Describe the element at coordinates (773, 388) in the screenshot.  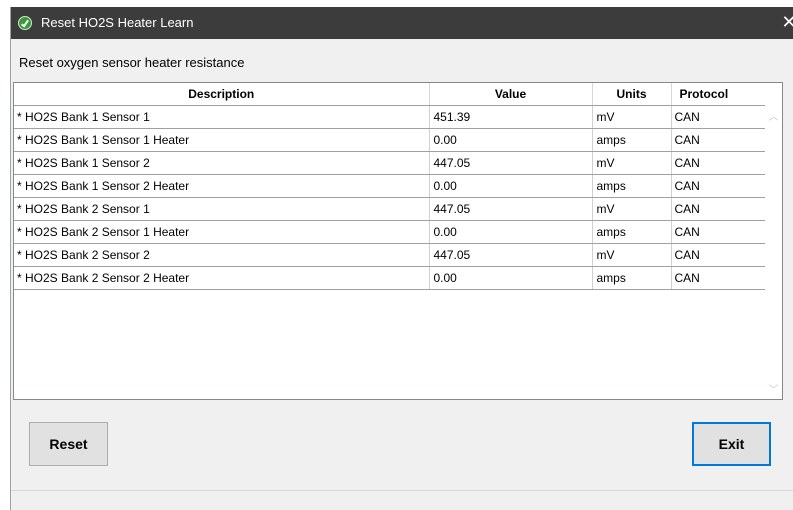
I see `scroll-down-arrow-icon: ﹀` at that location.